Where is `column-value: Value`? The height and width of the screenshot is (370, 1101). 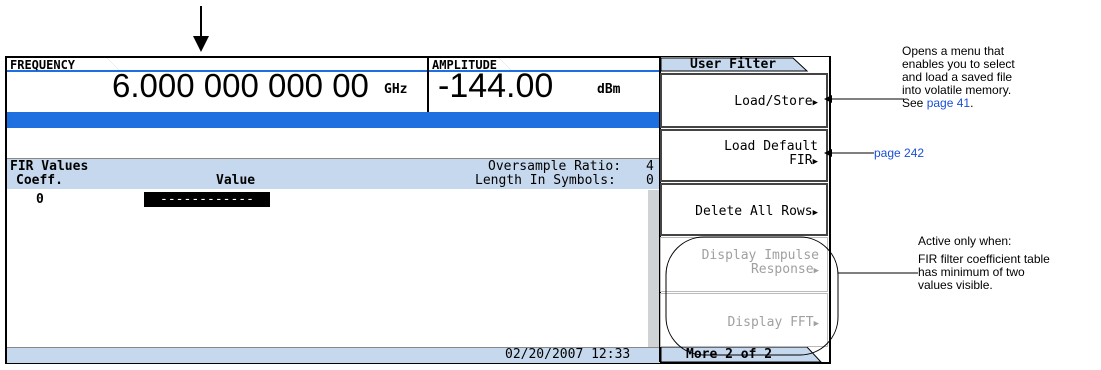 column-value: Value is located at coordinates (236, 180).